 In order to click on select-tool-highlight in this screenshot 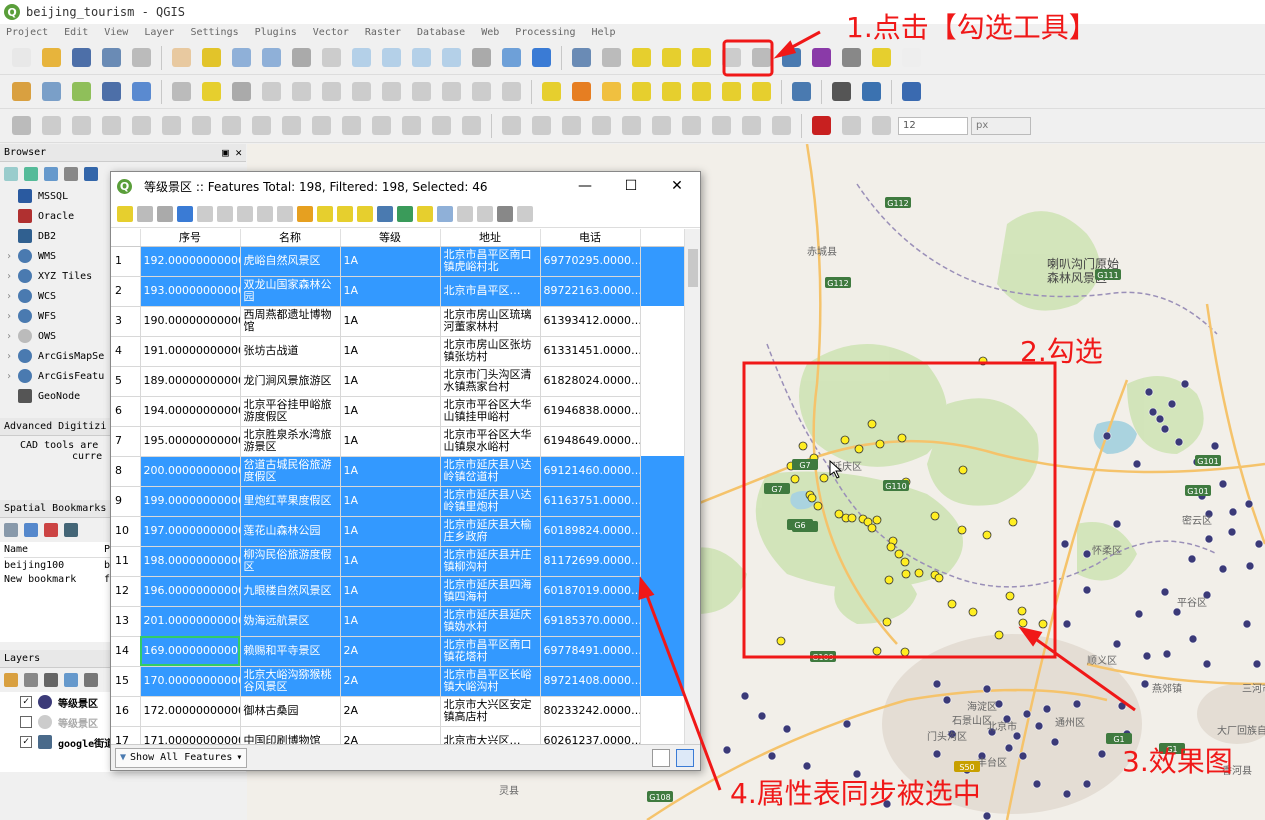, I will do `click(748, 58)`.